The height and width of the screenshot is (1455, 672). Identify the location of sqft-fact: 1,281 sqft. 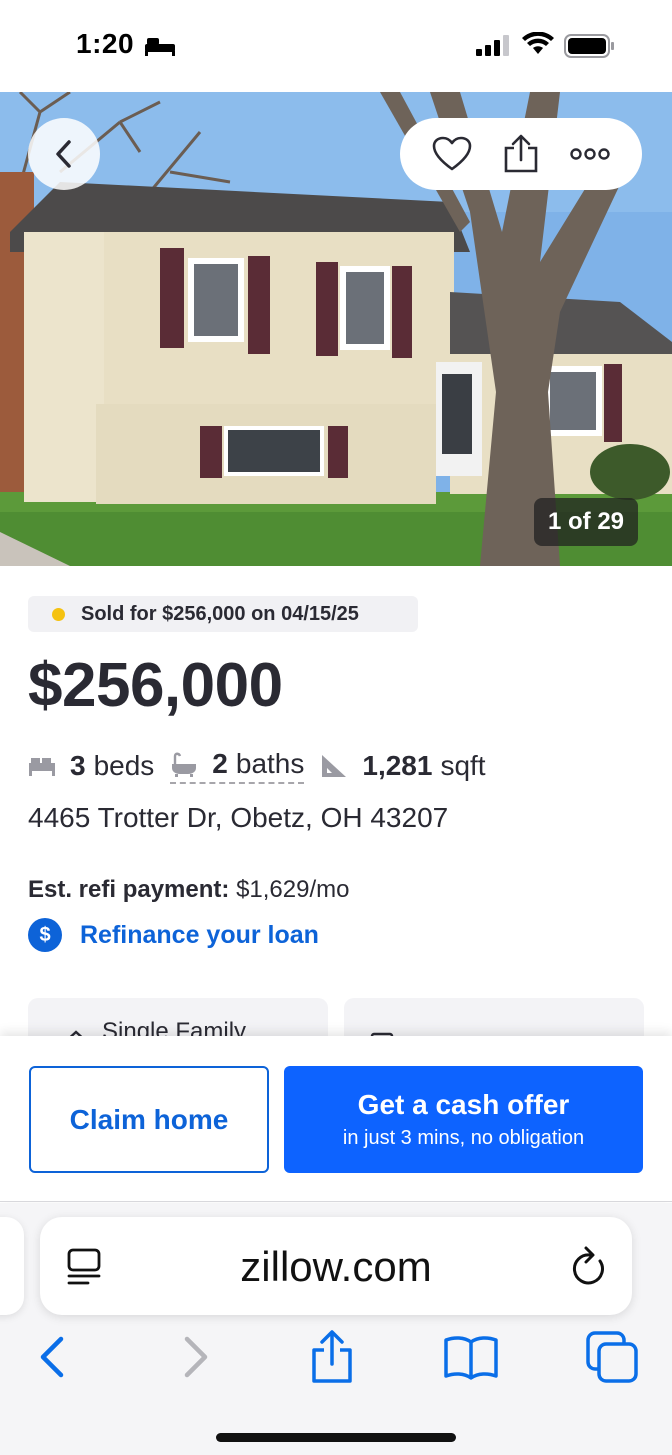
(403, 766).